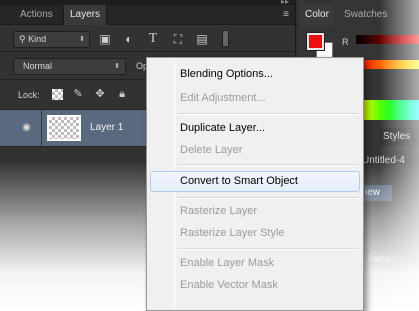 Image resolution: width=419 pixels, height=311 pixels. Describe the element at coordinates (377, 193) in the screenshot. I see `view-item: iew` at that location.